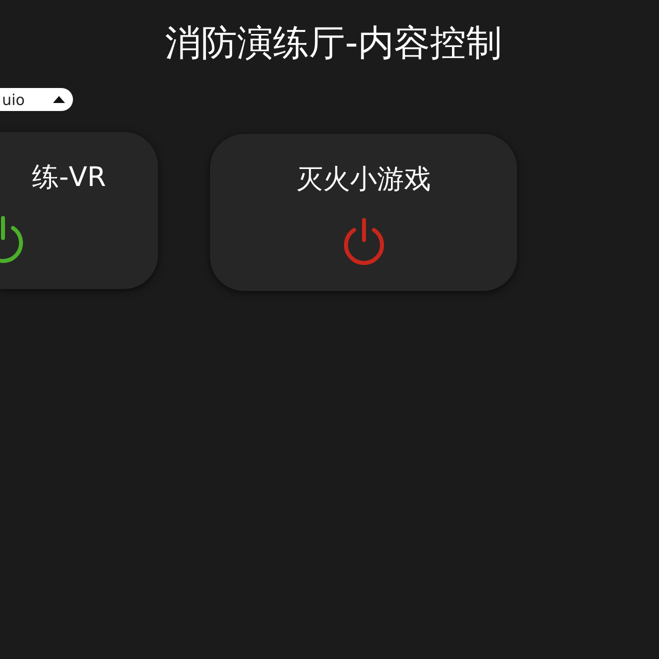  I want to click on mode-dropdown: uio, so click(36, 99).